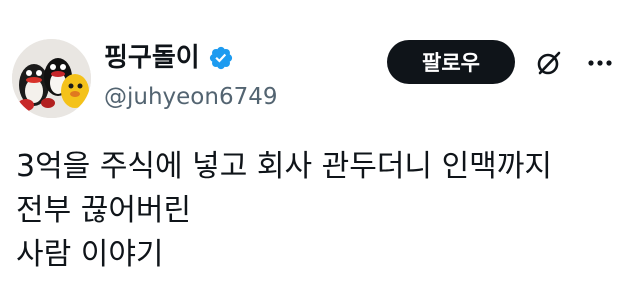 The image size is (640, 300). I want to click on more-options-button, so click(600, 63).